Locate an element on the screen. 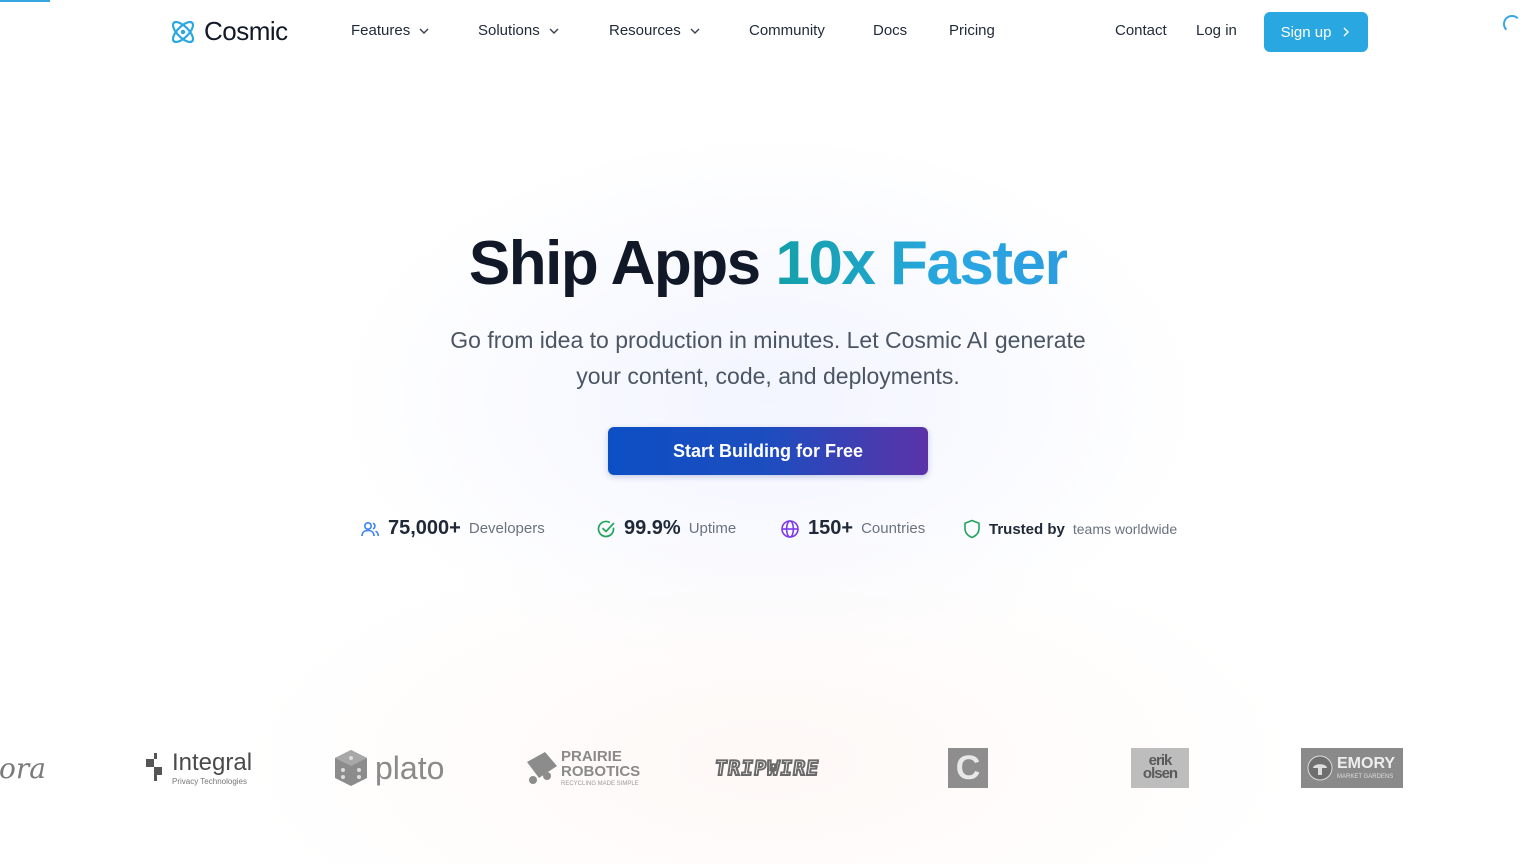  logo-emory-text: EMORY is located at coordinates (1366, 763).